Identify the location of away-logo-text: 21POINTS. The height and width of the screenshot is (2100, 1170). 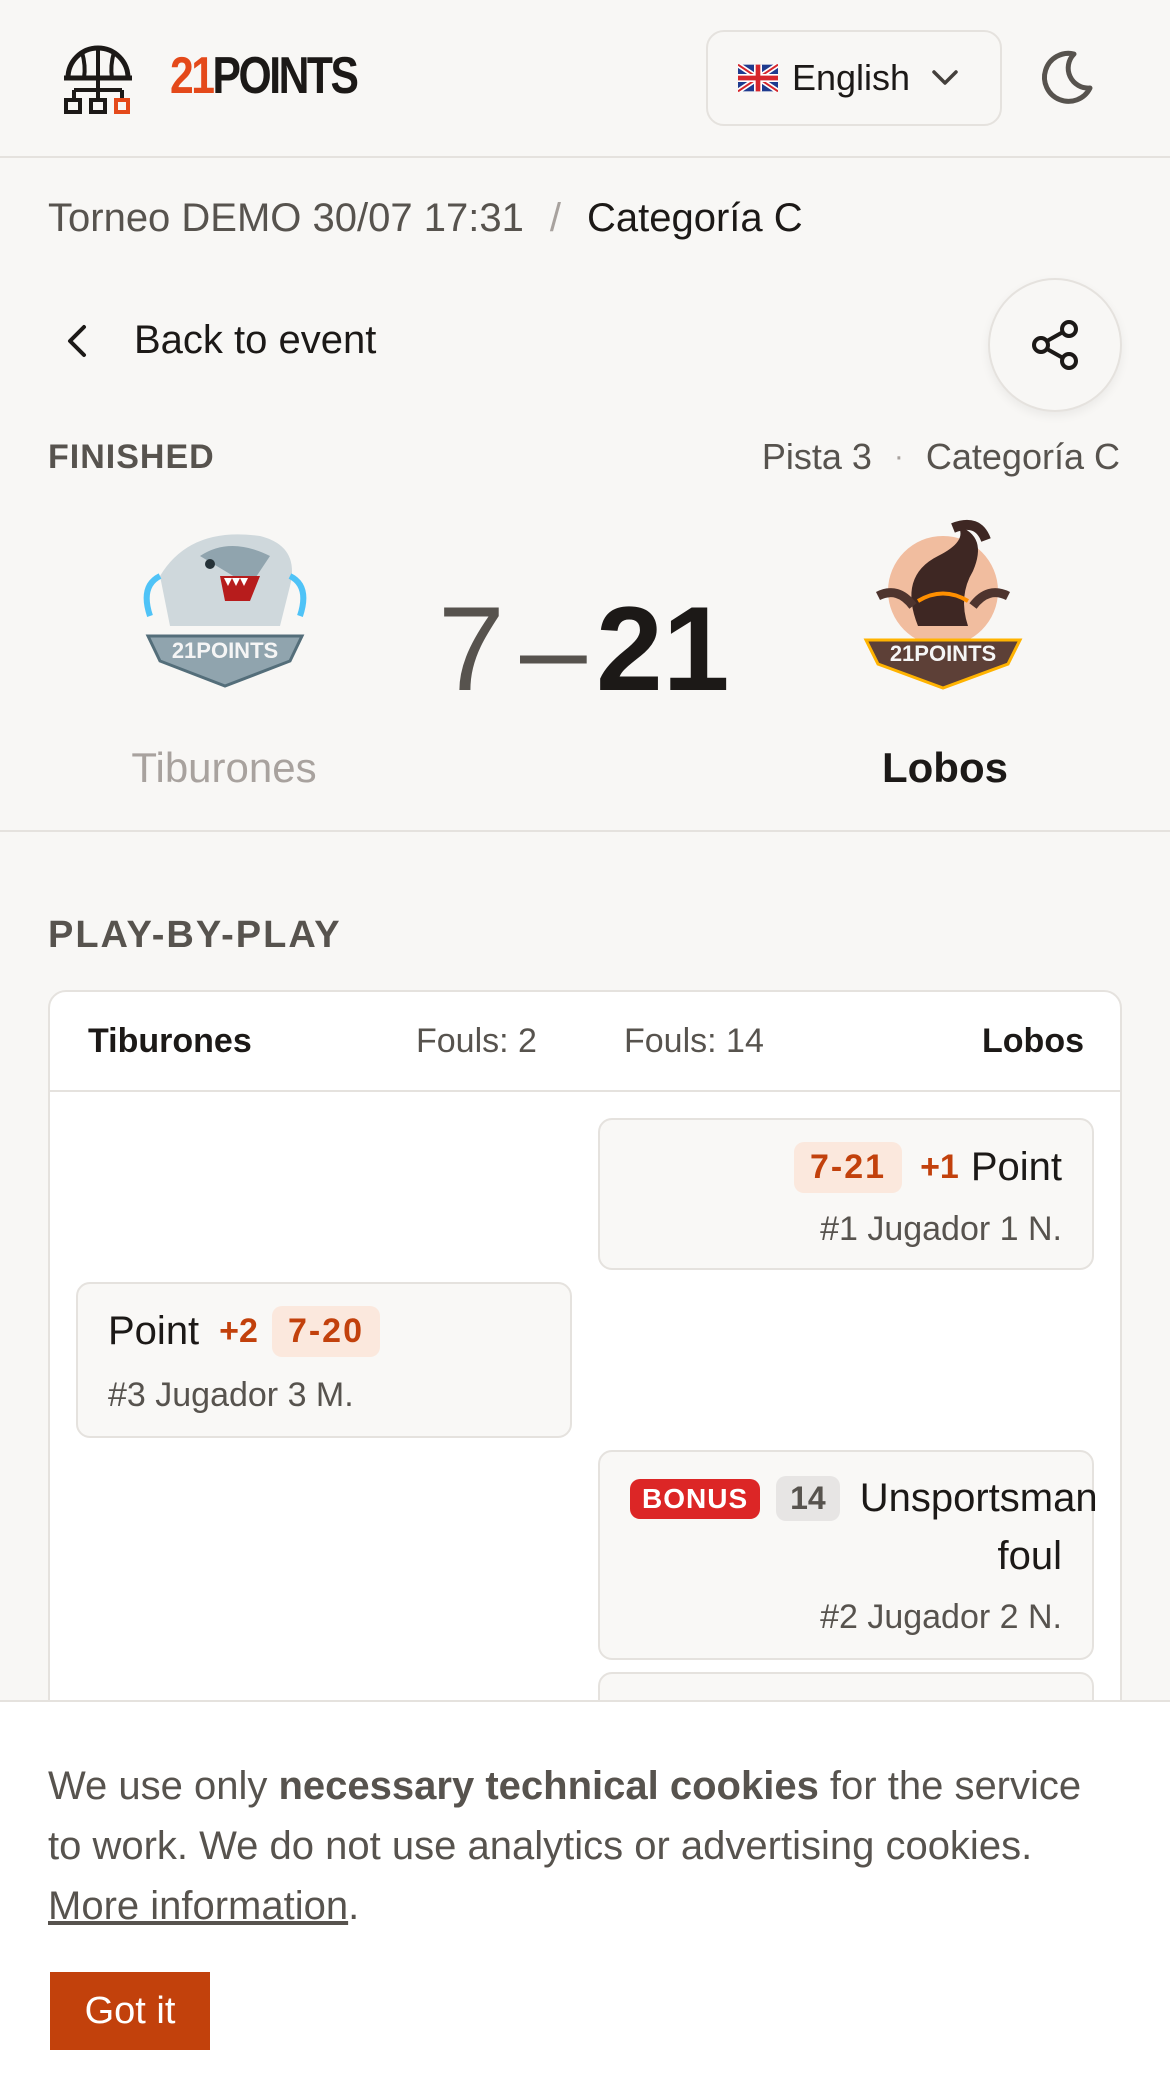
(943, 653).